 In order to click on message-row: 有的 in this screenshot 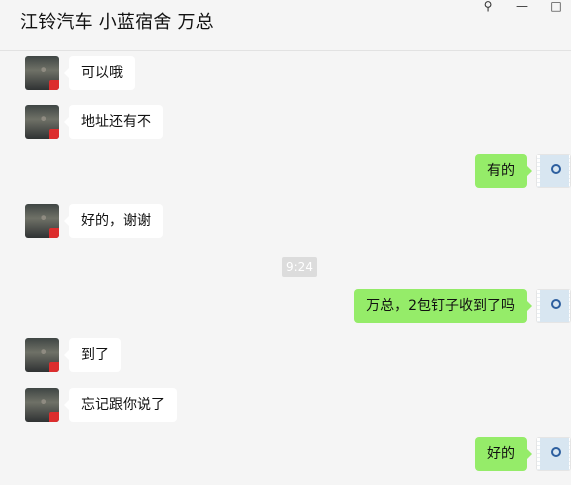, I will do `click(285, 174)`.